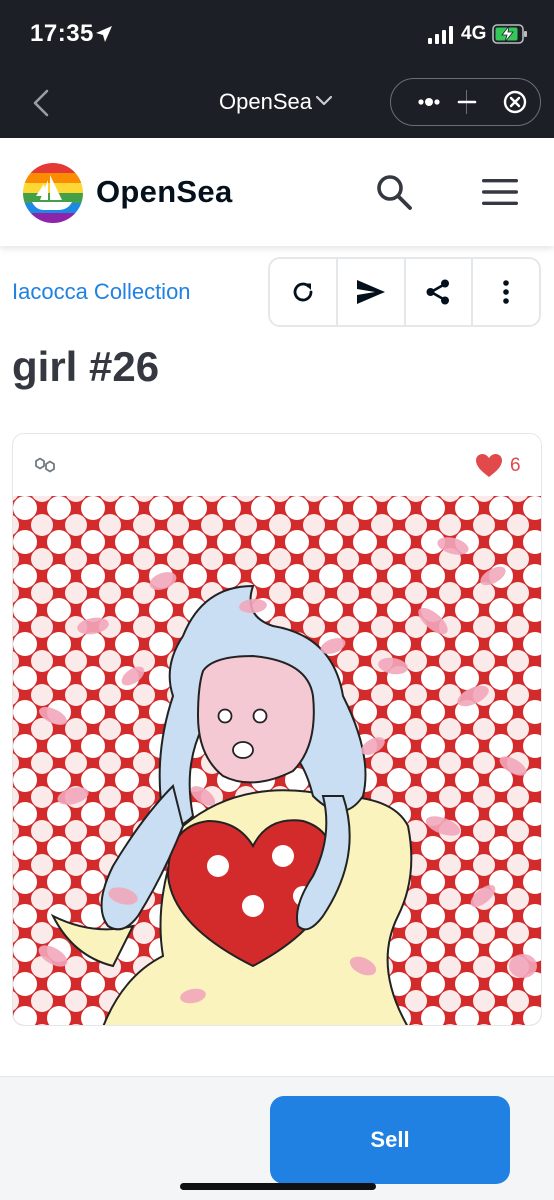 The height and width of the screenshot is (1200, 554). What do you see at coordinates (265, 102) in the screenshot?
I see `mini-program-title: OpenSea` at bounding box center [265, 102].